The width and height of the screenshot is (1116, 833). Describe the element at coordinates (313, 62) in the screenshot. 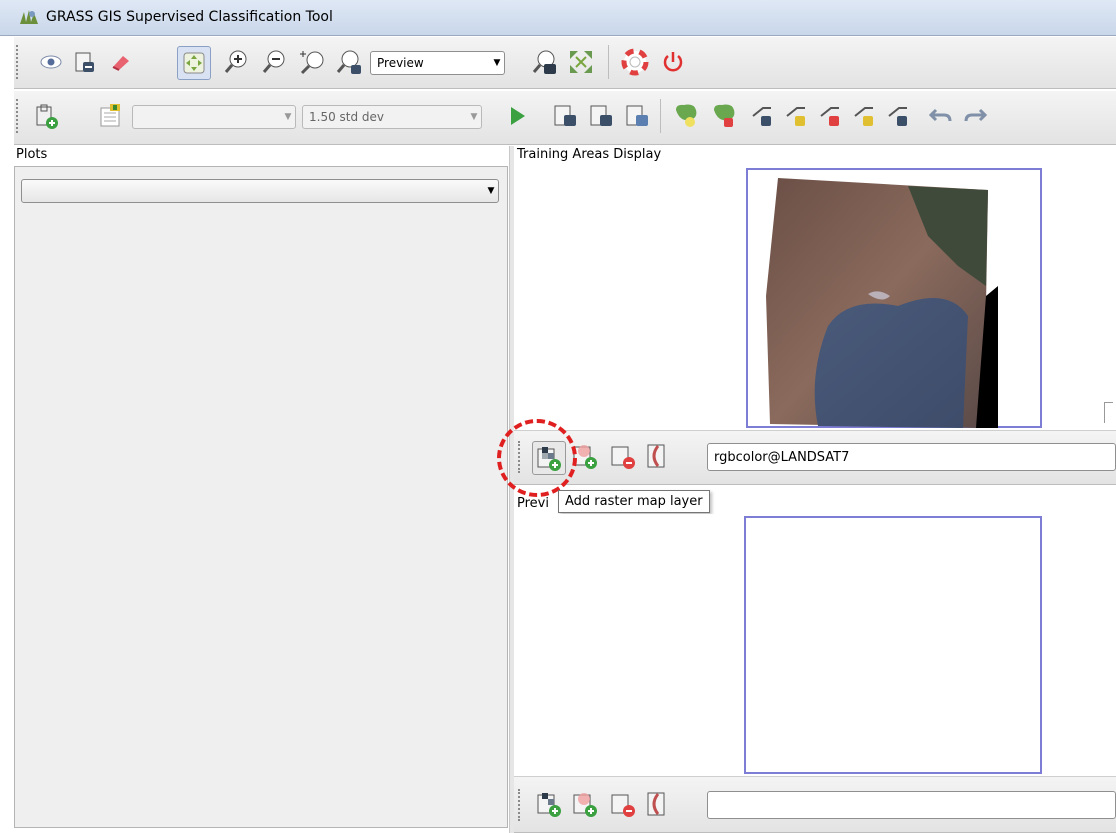

I see `zoom-box-icon` at that location.